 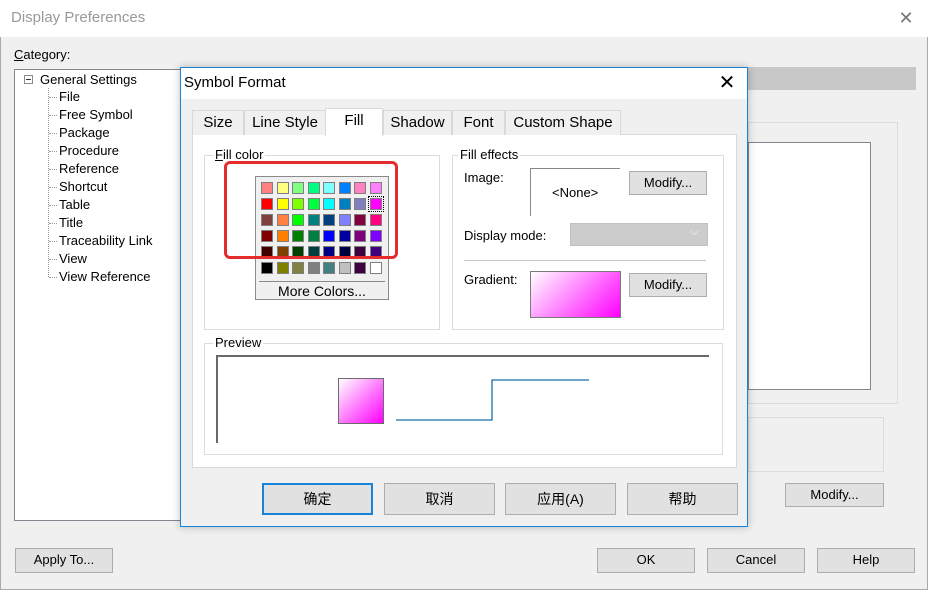 What do you see at coordinates (354, 122) in the screenshot?
I see `tab-fill: Fill` at bounding box center [354, 122].